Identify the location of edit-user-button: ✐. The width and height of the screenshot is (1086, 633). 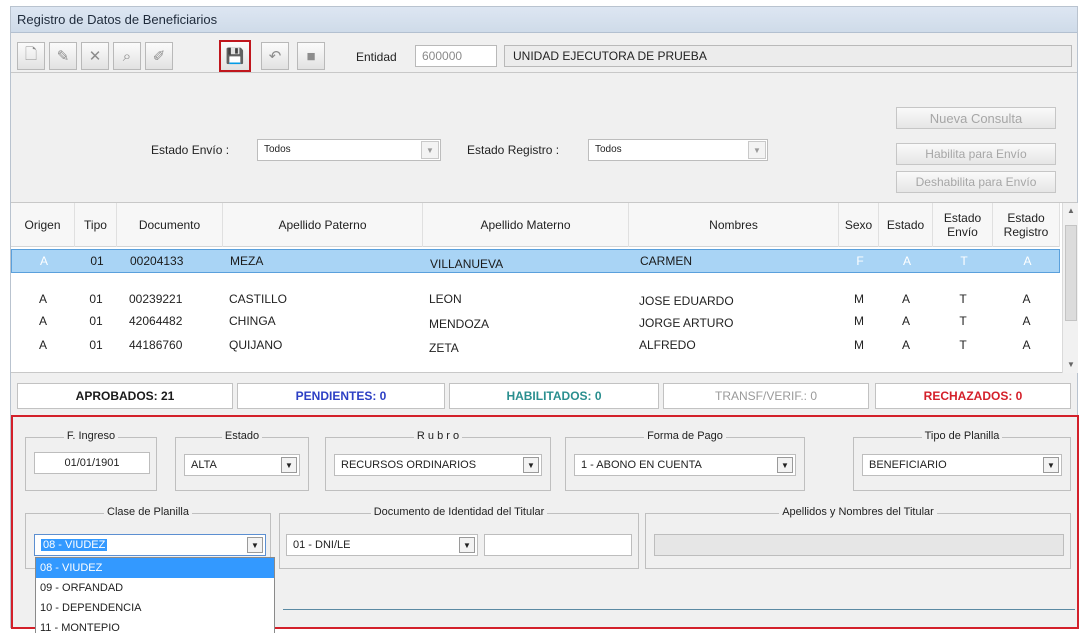
(159, 56).